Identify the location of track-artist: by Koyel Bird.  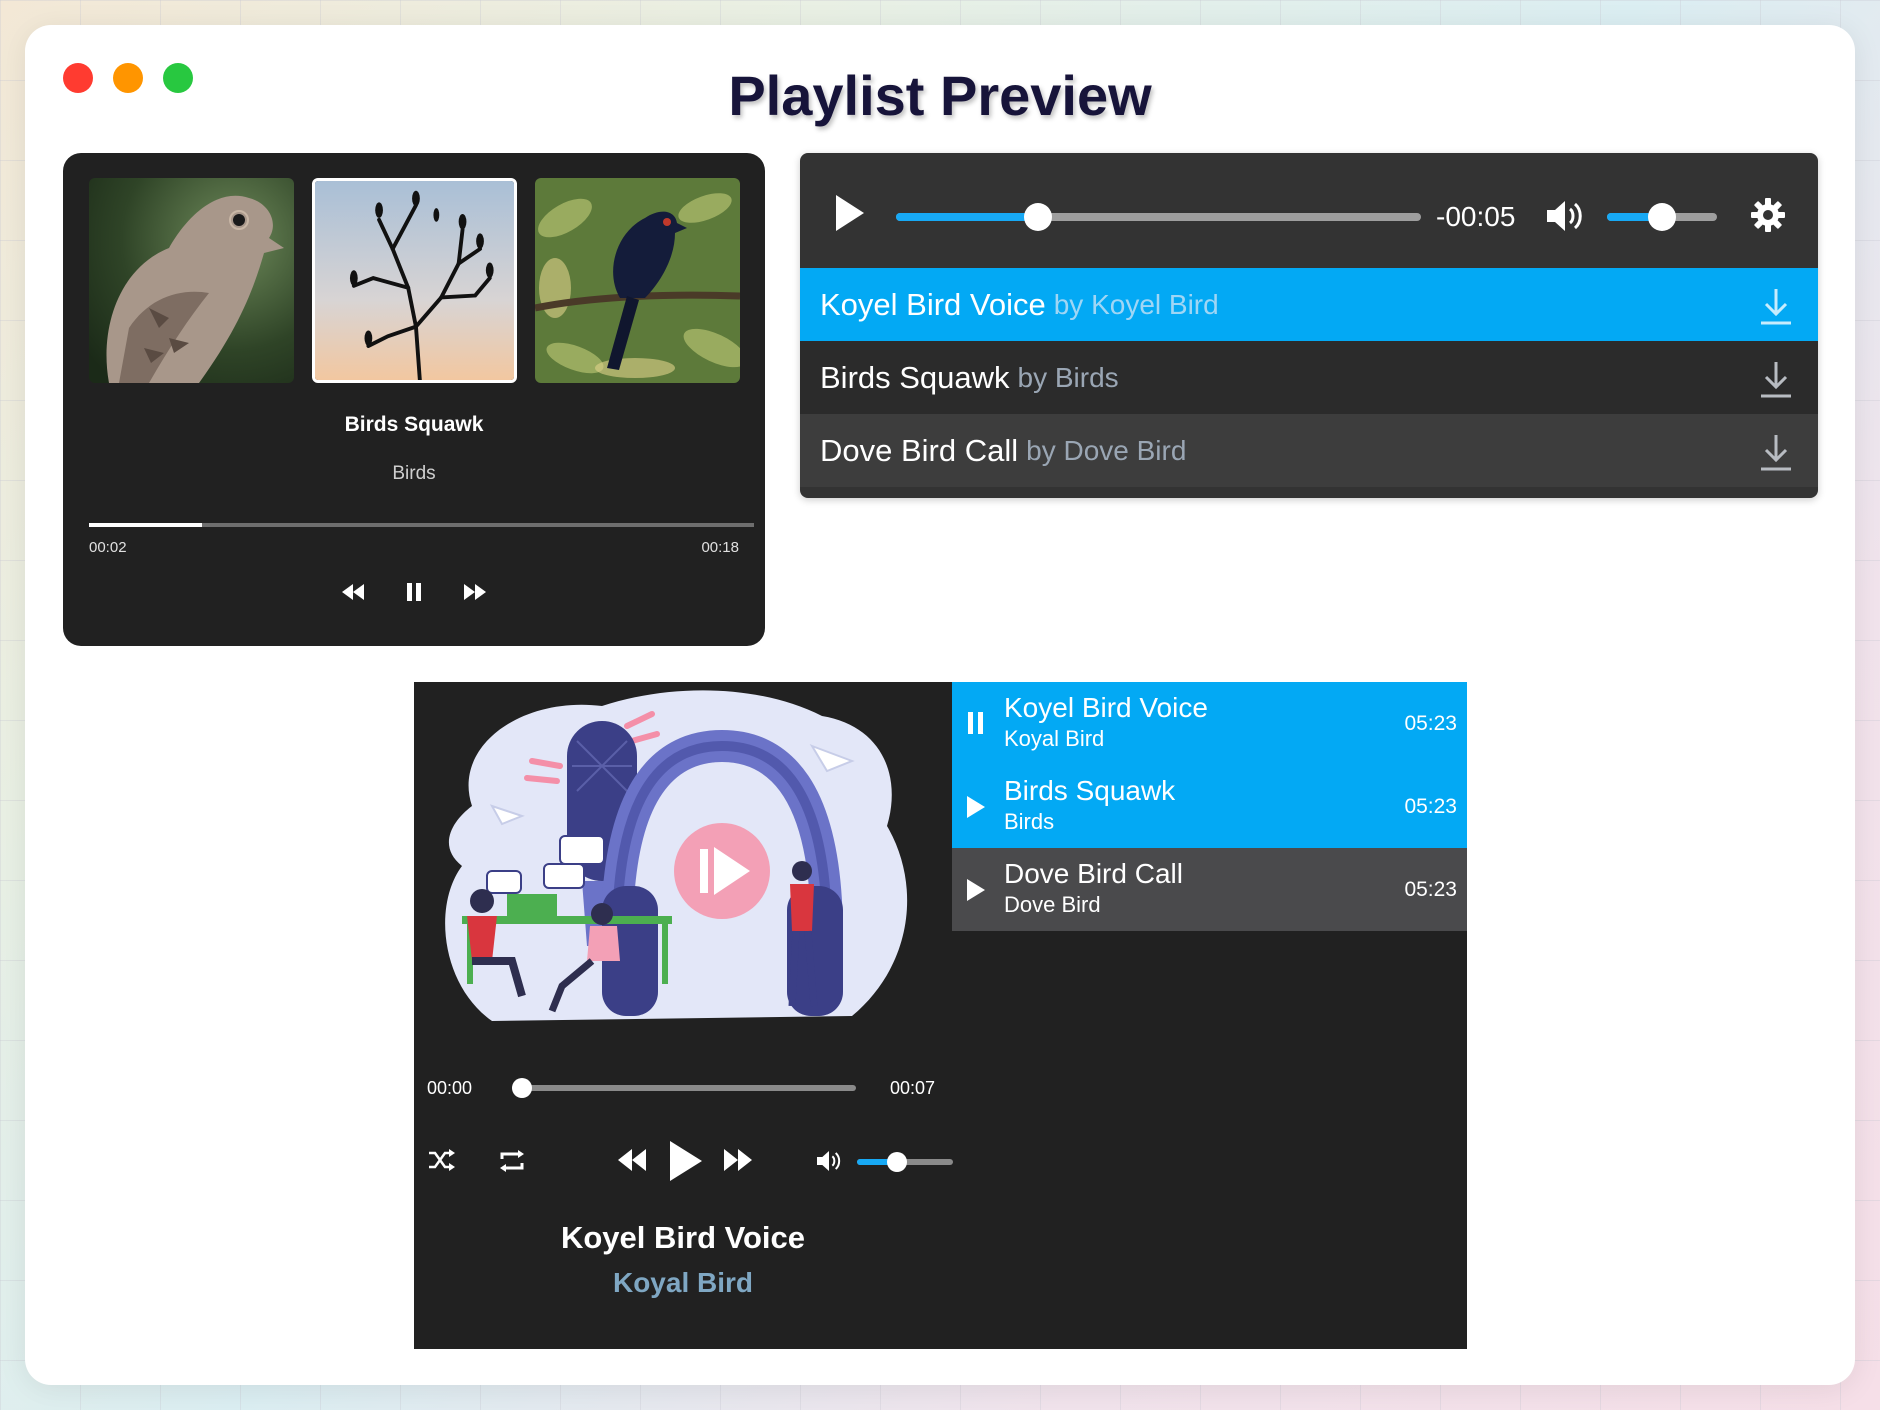
(1136, 304).